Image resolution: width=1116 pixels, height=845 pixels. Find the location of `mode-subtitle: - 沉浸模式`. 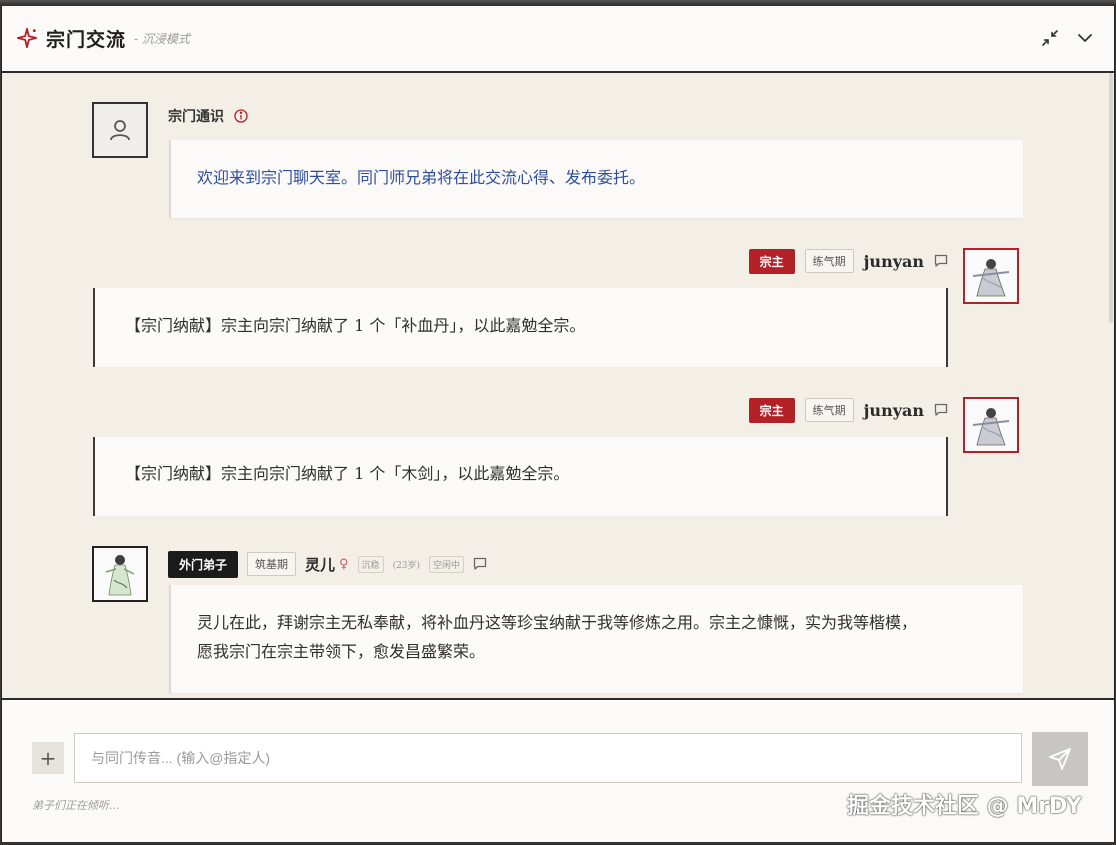

mode-subtitle: - 沉浸模式 is located at coordinates (162, 39).